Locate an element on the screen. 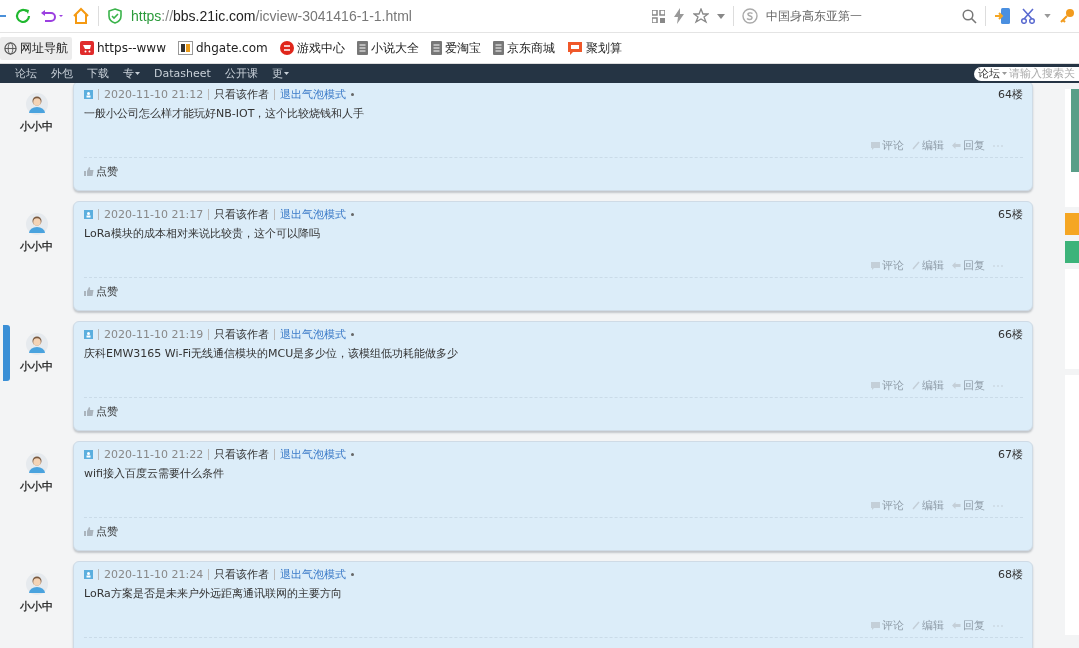 Image resolution: width=1079 pixels, height=648 pixels. nav-link: 专 is located at coordinates (131, 73).